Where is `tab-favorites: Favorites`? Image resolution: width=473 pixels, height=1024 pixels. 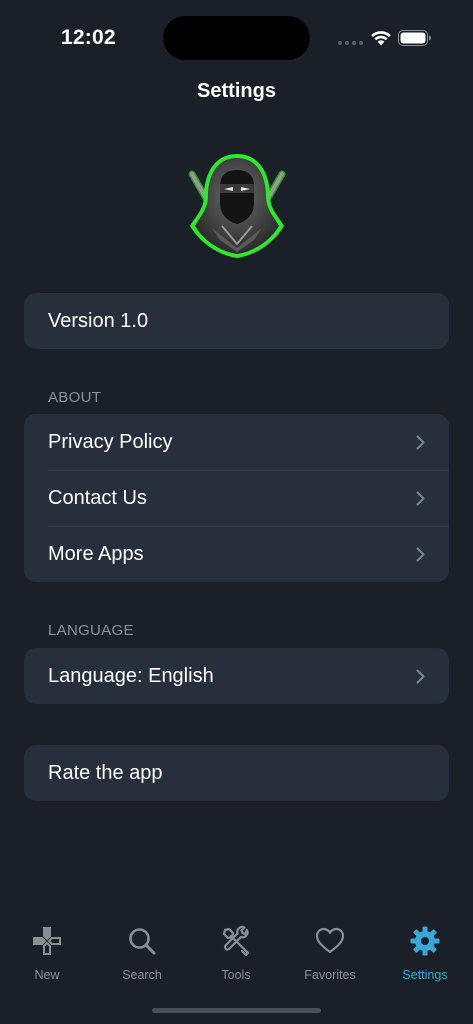
tab-favorites: Favorites is located at coordinates (330, 953).